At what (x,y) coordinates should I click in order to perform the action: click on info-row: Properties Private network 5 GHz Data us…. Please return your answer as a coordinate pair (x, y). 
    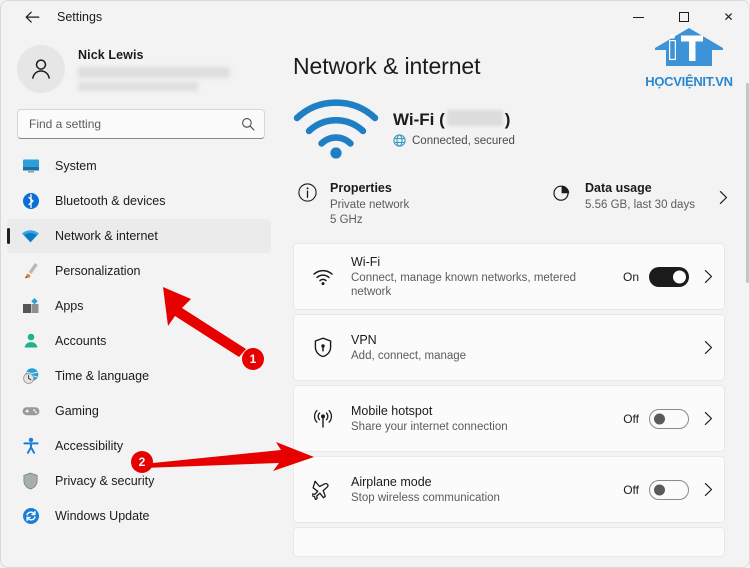
    Looking at the image, I should click on (510, 204).